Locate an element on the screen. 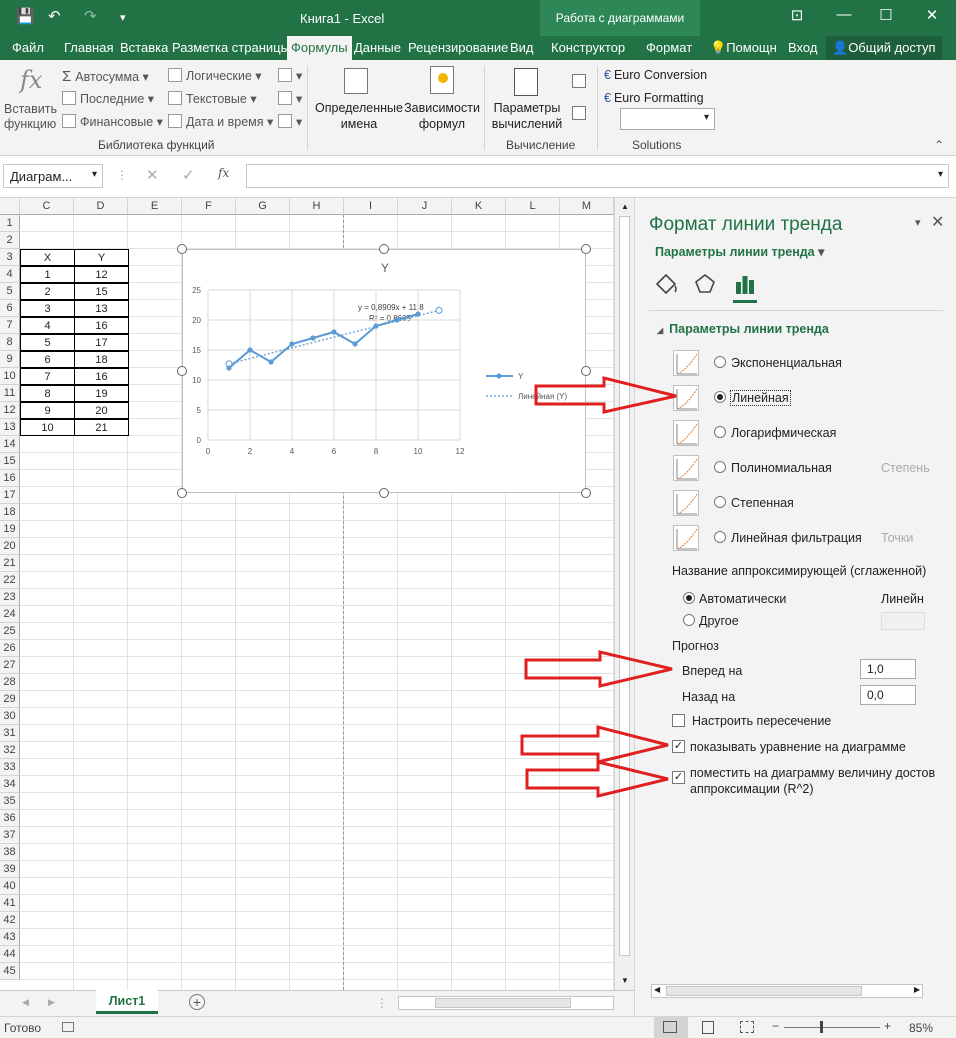 Image resolution: width=956 pixels, height=1038 pixels. trend-type-label: Линейная фильтрация is located at coordinates (796, 538).